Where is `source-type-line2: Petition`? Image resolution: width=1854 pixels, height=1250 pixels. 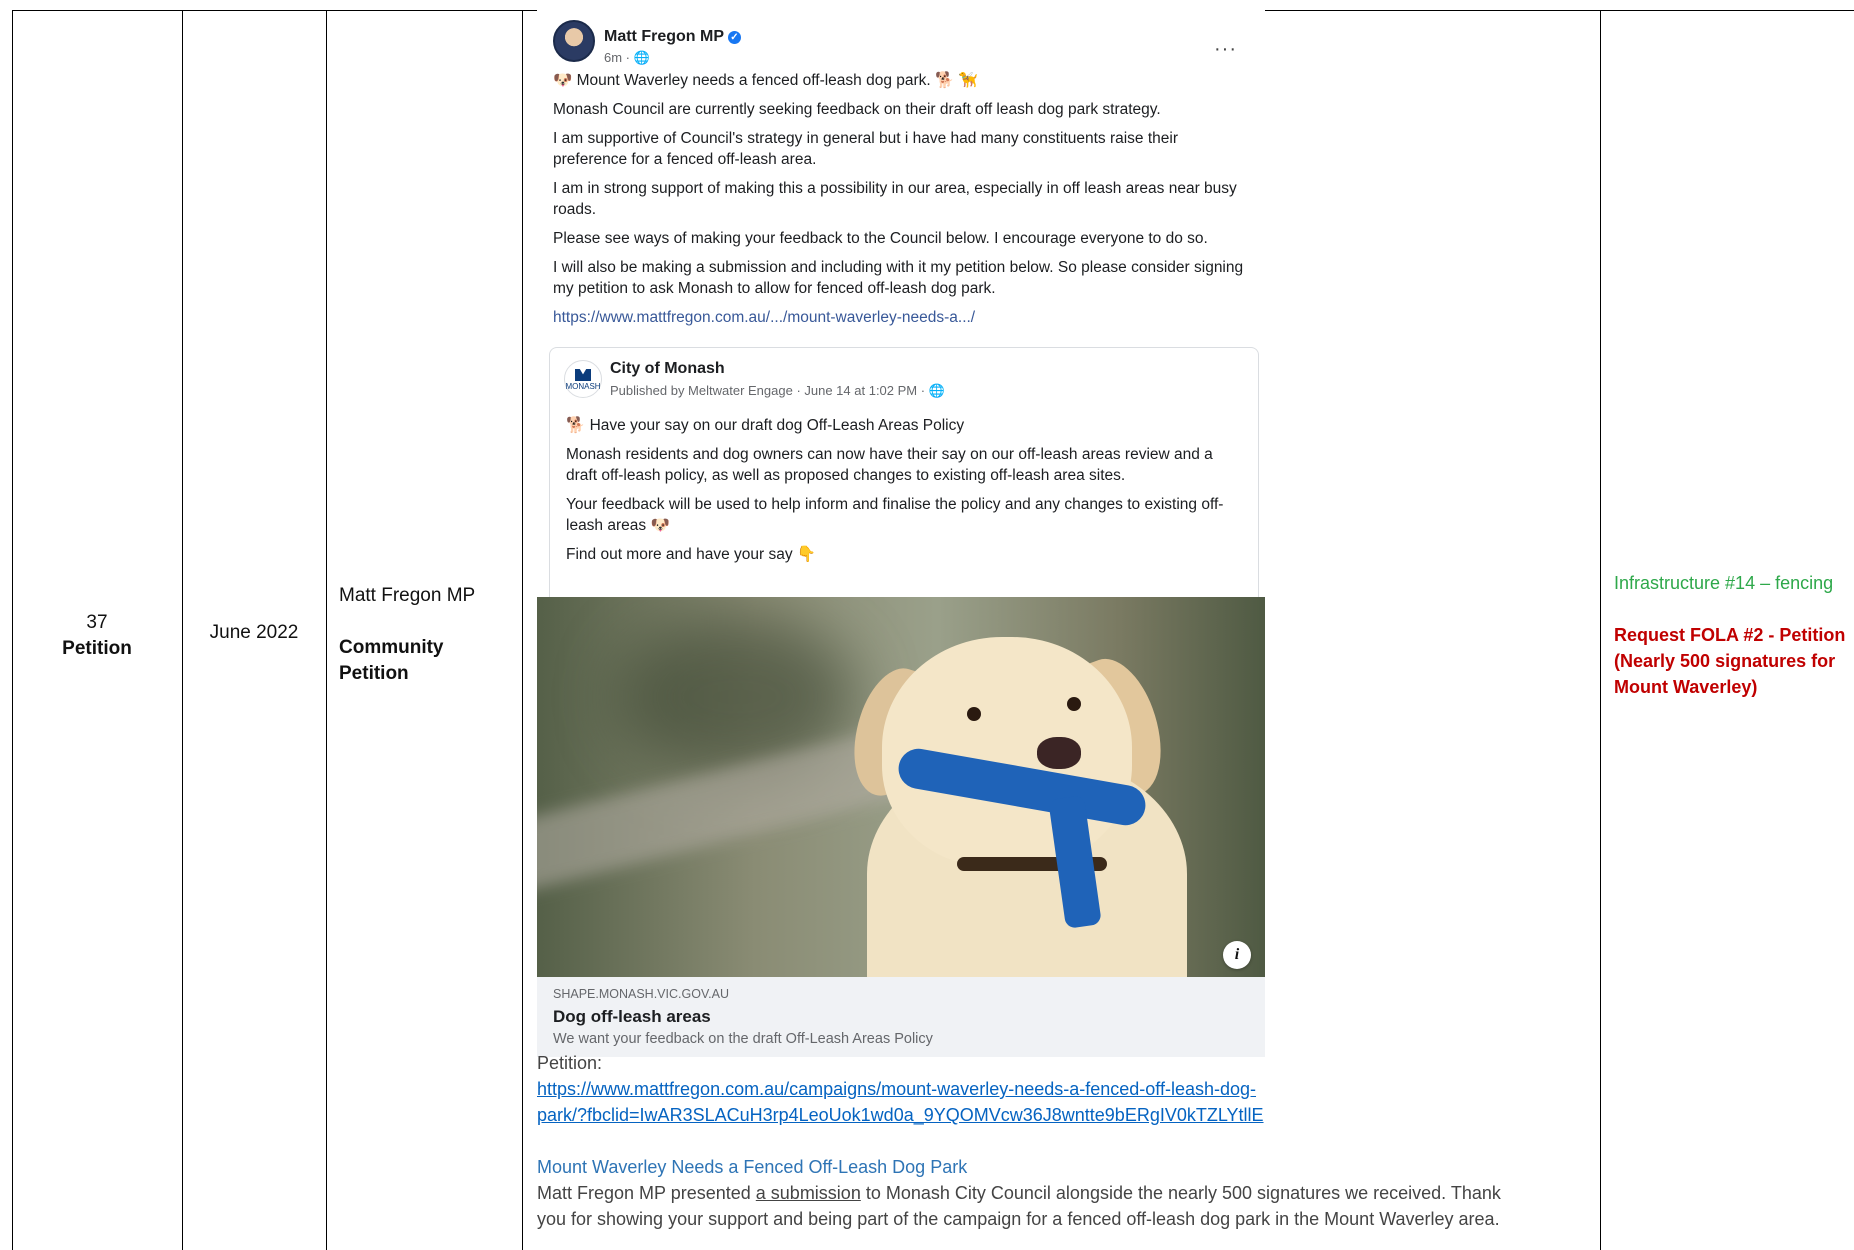
source-type-line2: Petition is located at coordinates (374, 673).